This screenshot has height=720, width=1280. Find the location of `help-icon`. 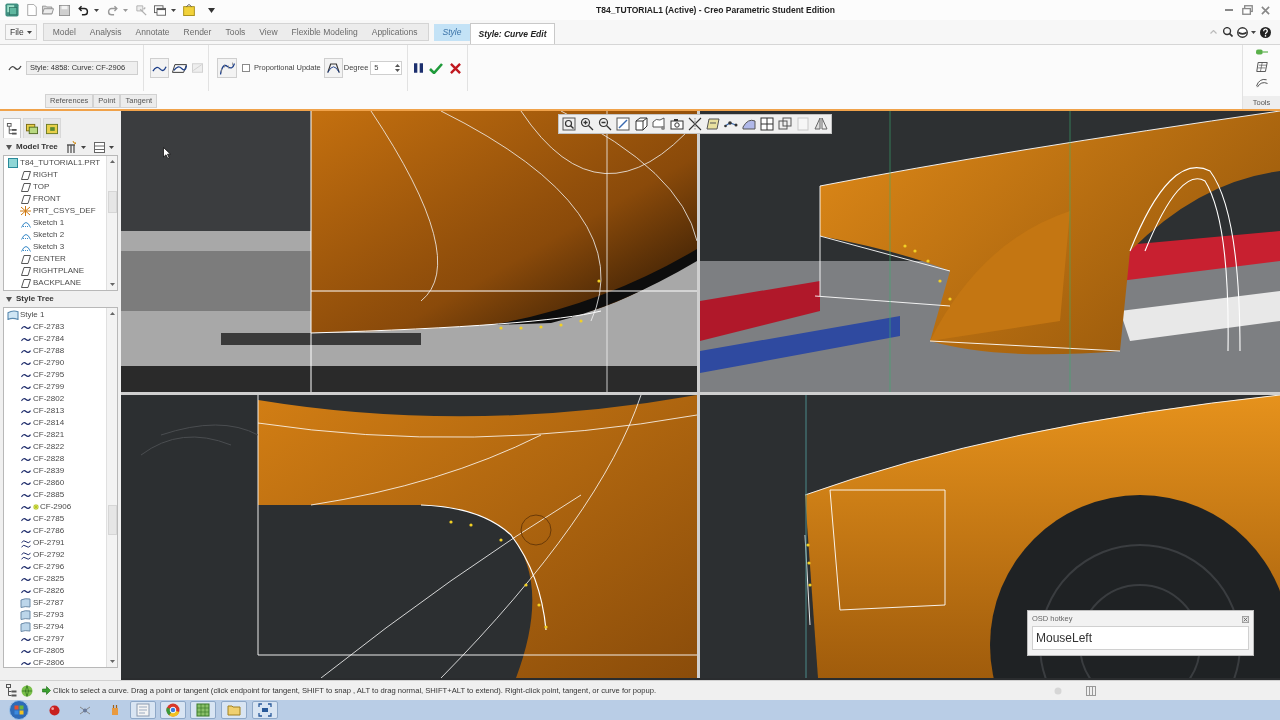

help-icon is located at coordinates (1265, 32).